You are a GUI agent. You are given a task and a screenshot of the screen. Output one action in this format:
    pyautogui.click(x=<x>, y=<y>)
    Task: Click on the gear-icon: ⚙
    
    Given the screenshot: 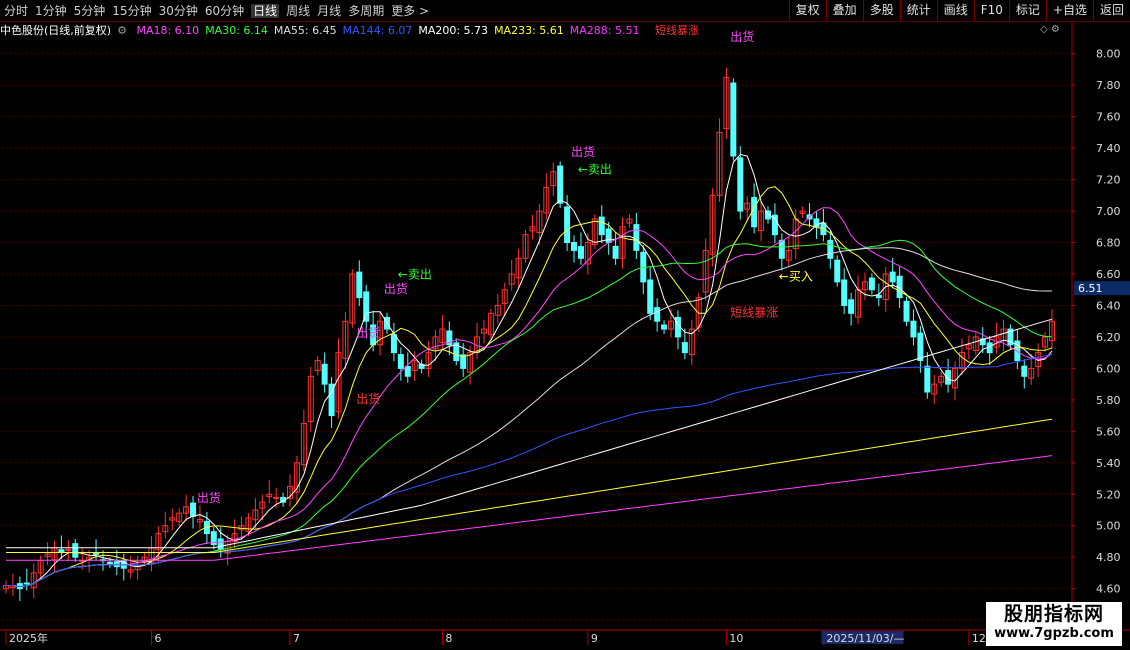 What is the action you would take?
    pyautogui.click(x=1055, y=29)
    